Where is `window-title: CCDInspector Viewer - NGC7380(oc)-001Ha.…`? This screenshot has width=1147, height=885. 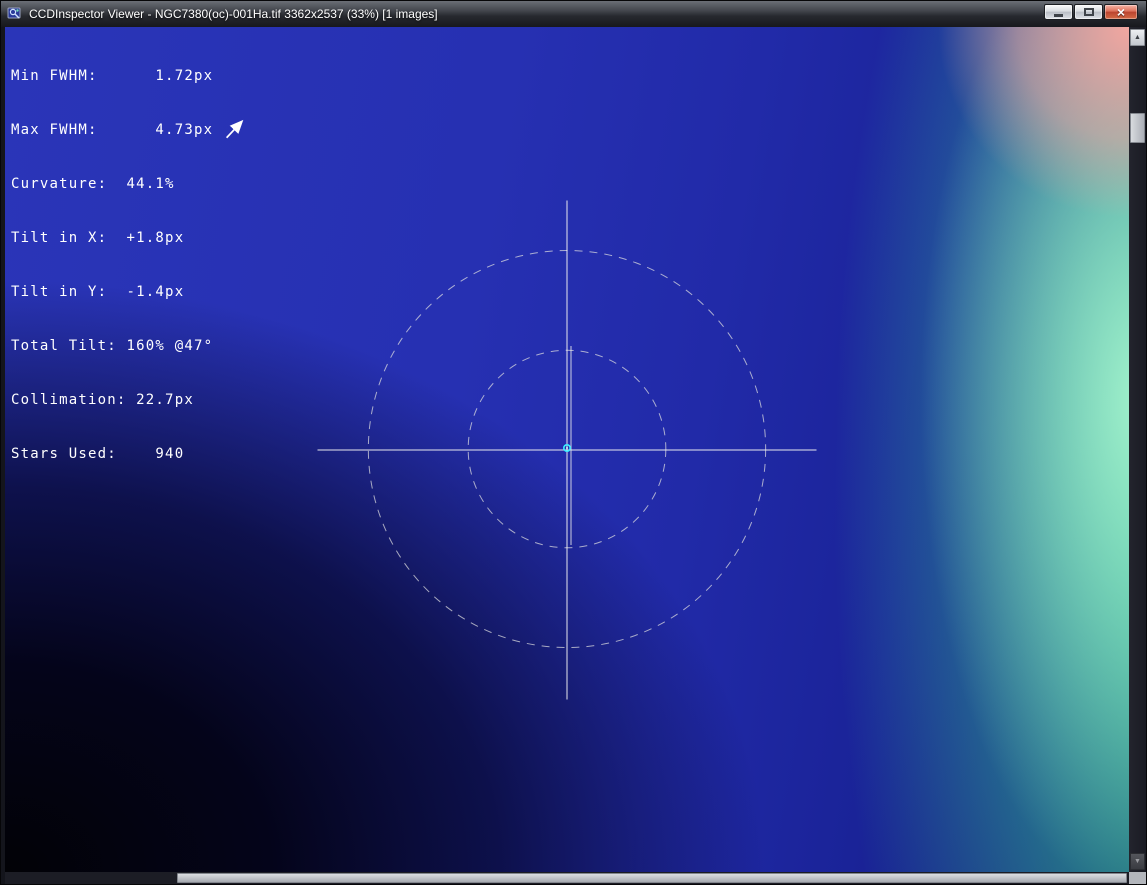
window-title: CCDInspector Viewer - NGC7380(oc)-001Ha.… is located at coordinates (233, 14).